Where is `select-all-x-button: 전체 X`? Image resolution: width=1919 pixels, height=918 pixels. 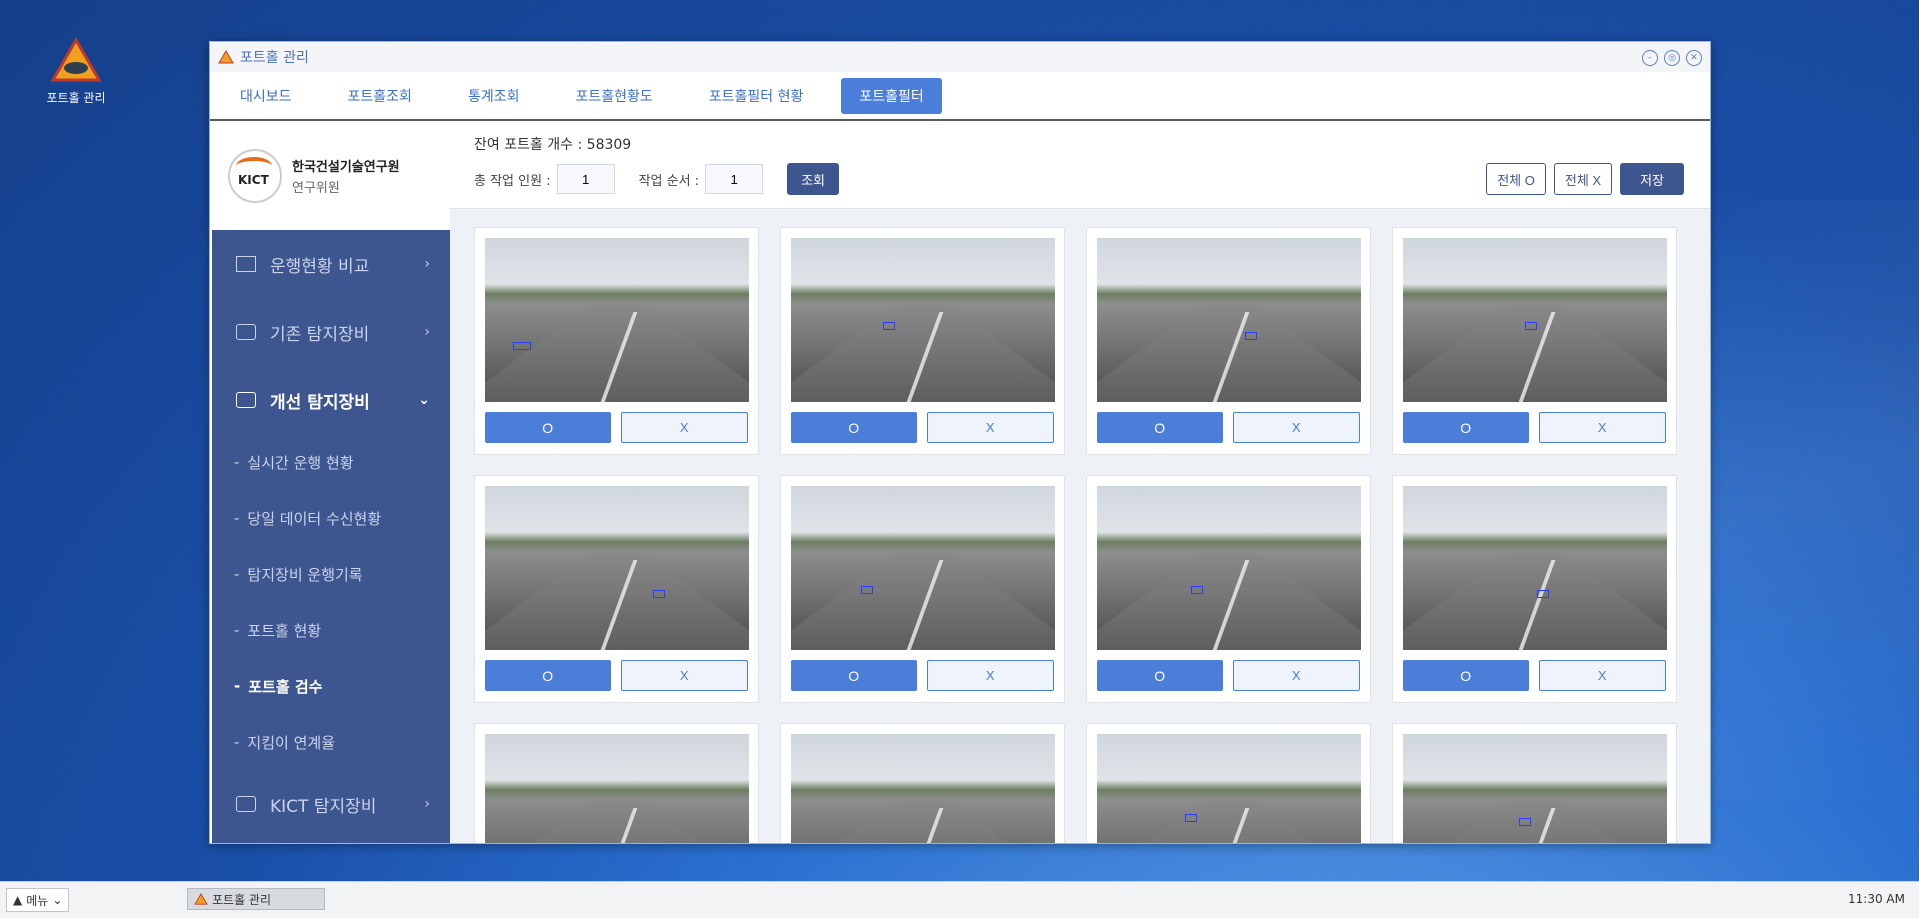
select-all-x-button: 전체 X is located at coordinates (1583, 179).